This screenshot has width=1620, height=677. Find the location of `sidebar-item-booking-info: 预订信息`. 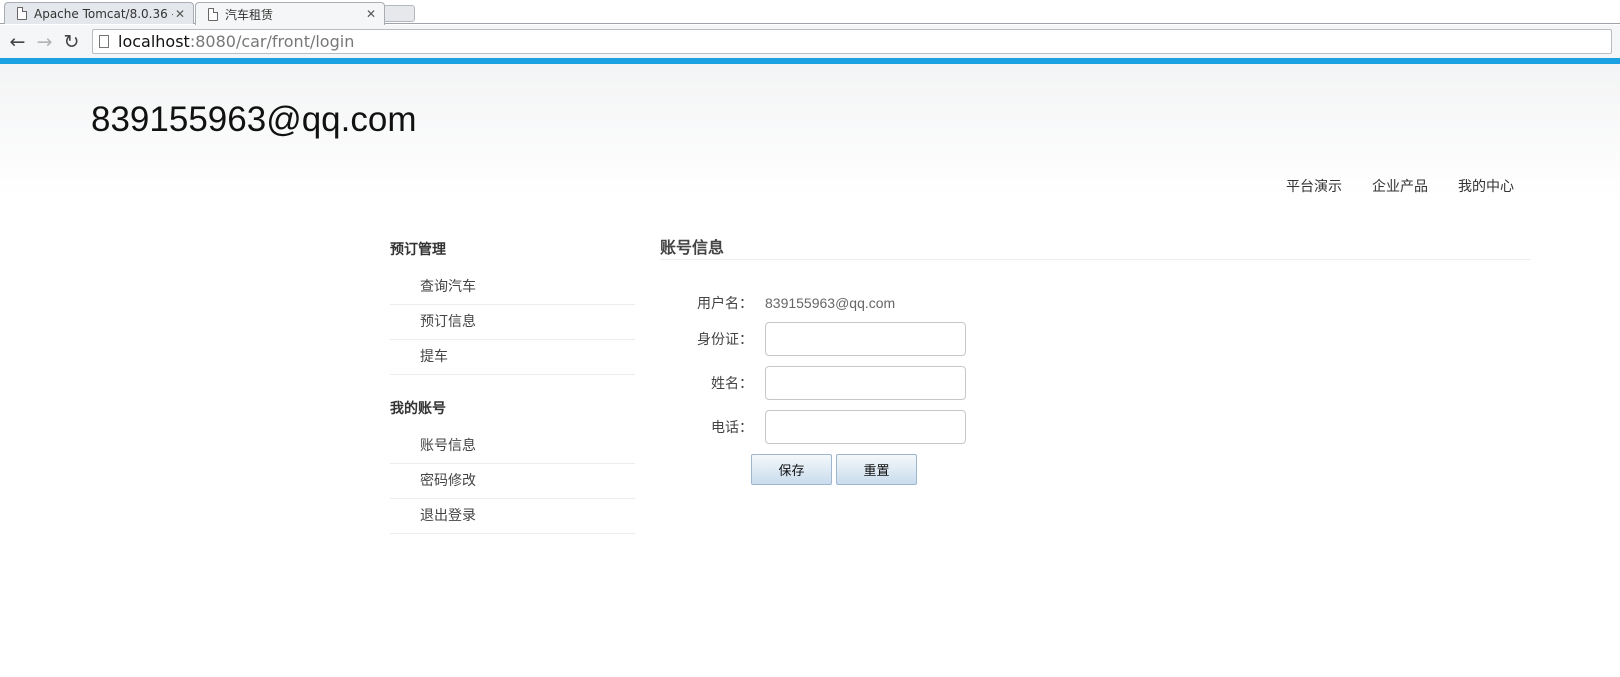

sidebar-item-booking-info: 预订信息 is located at coordinates (512, 322).